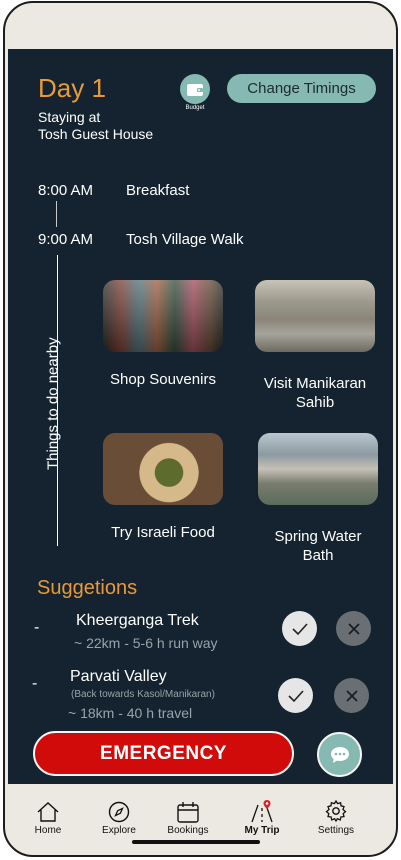 The image size is (401, 860). I want to click on budget-label: Budget, so click(195, 108).